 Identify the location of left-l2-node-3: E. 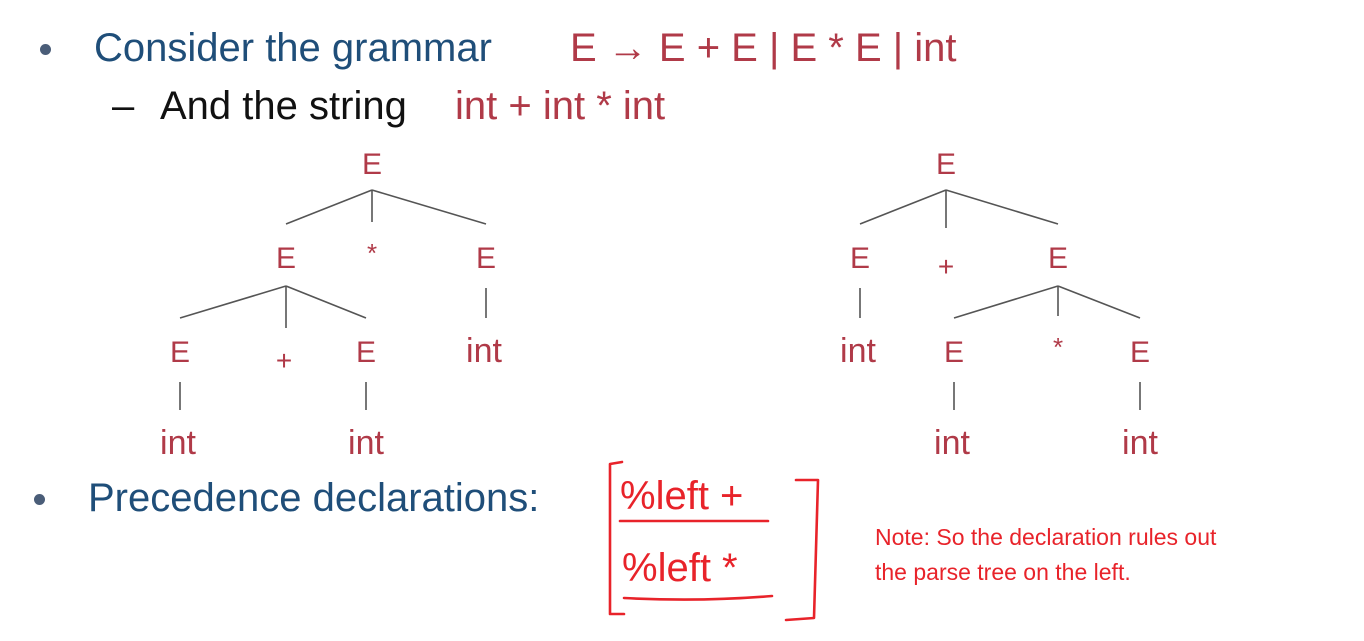
(366, 352).